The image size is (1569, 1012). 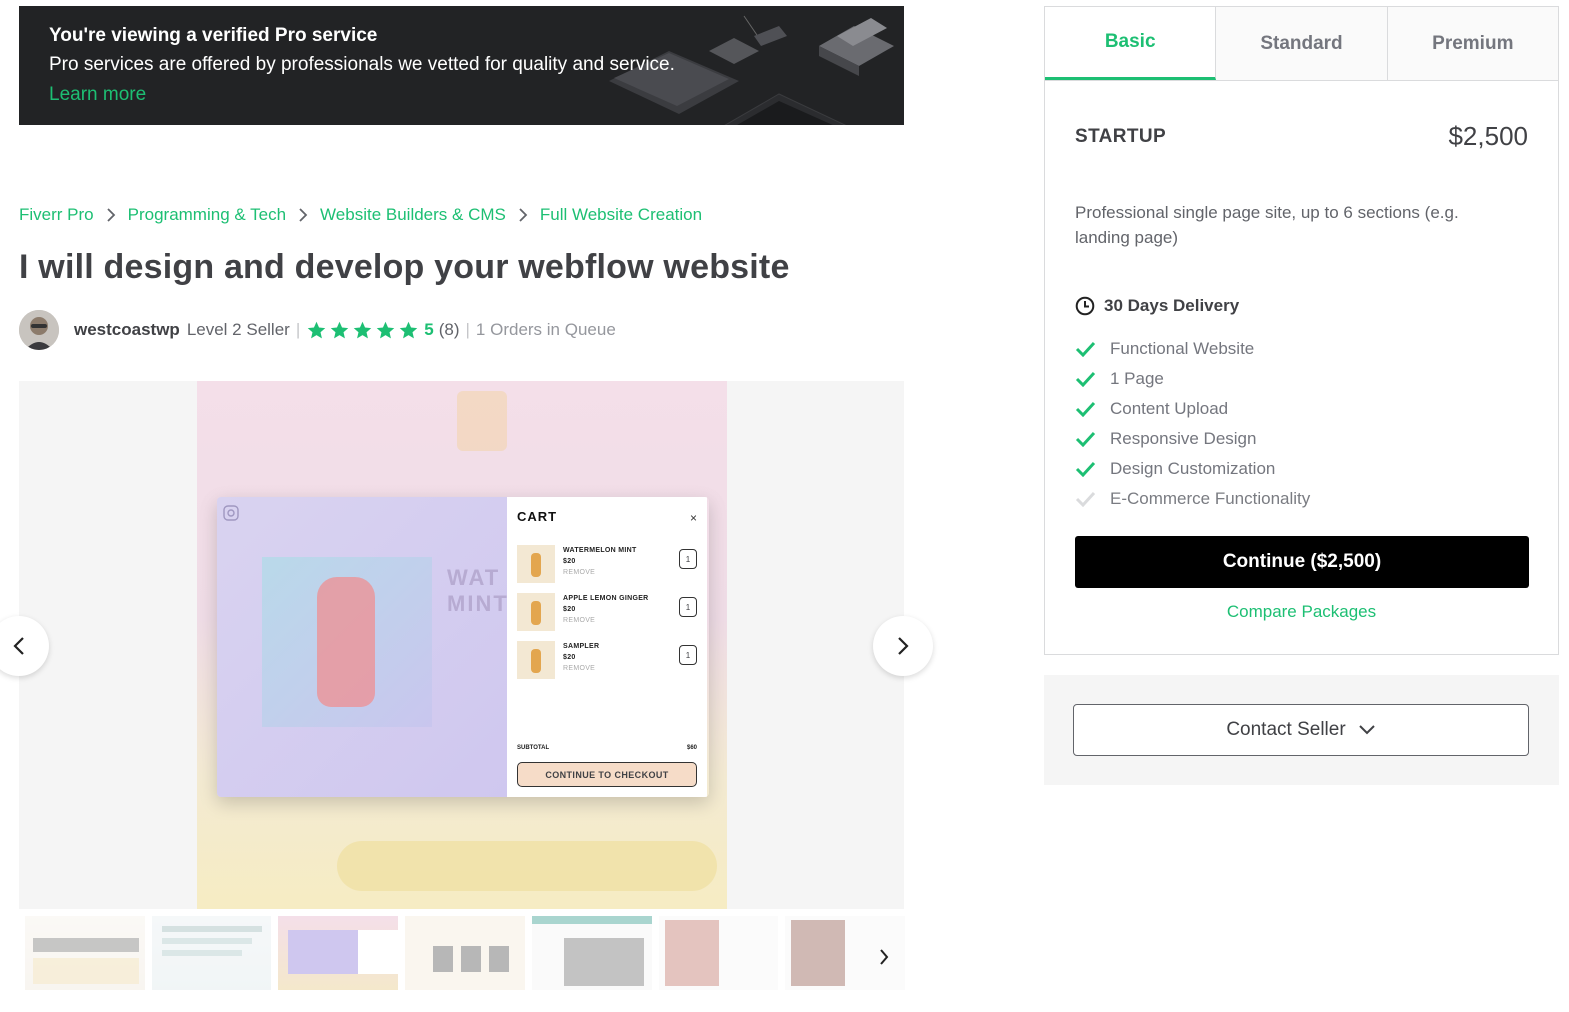 I want to click on cart-item-name: APPLE LEMON GINGER, so click(x=606, y=598).